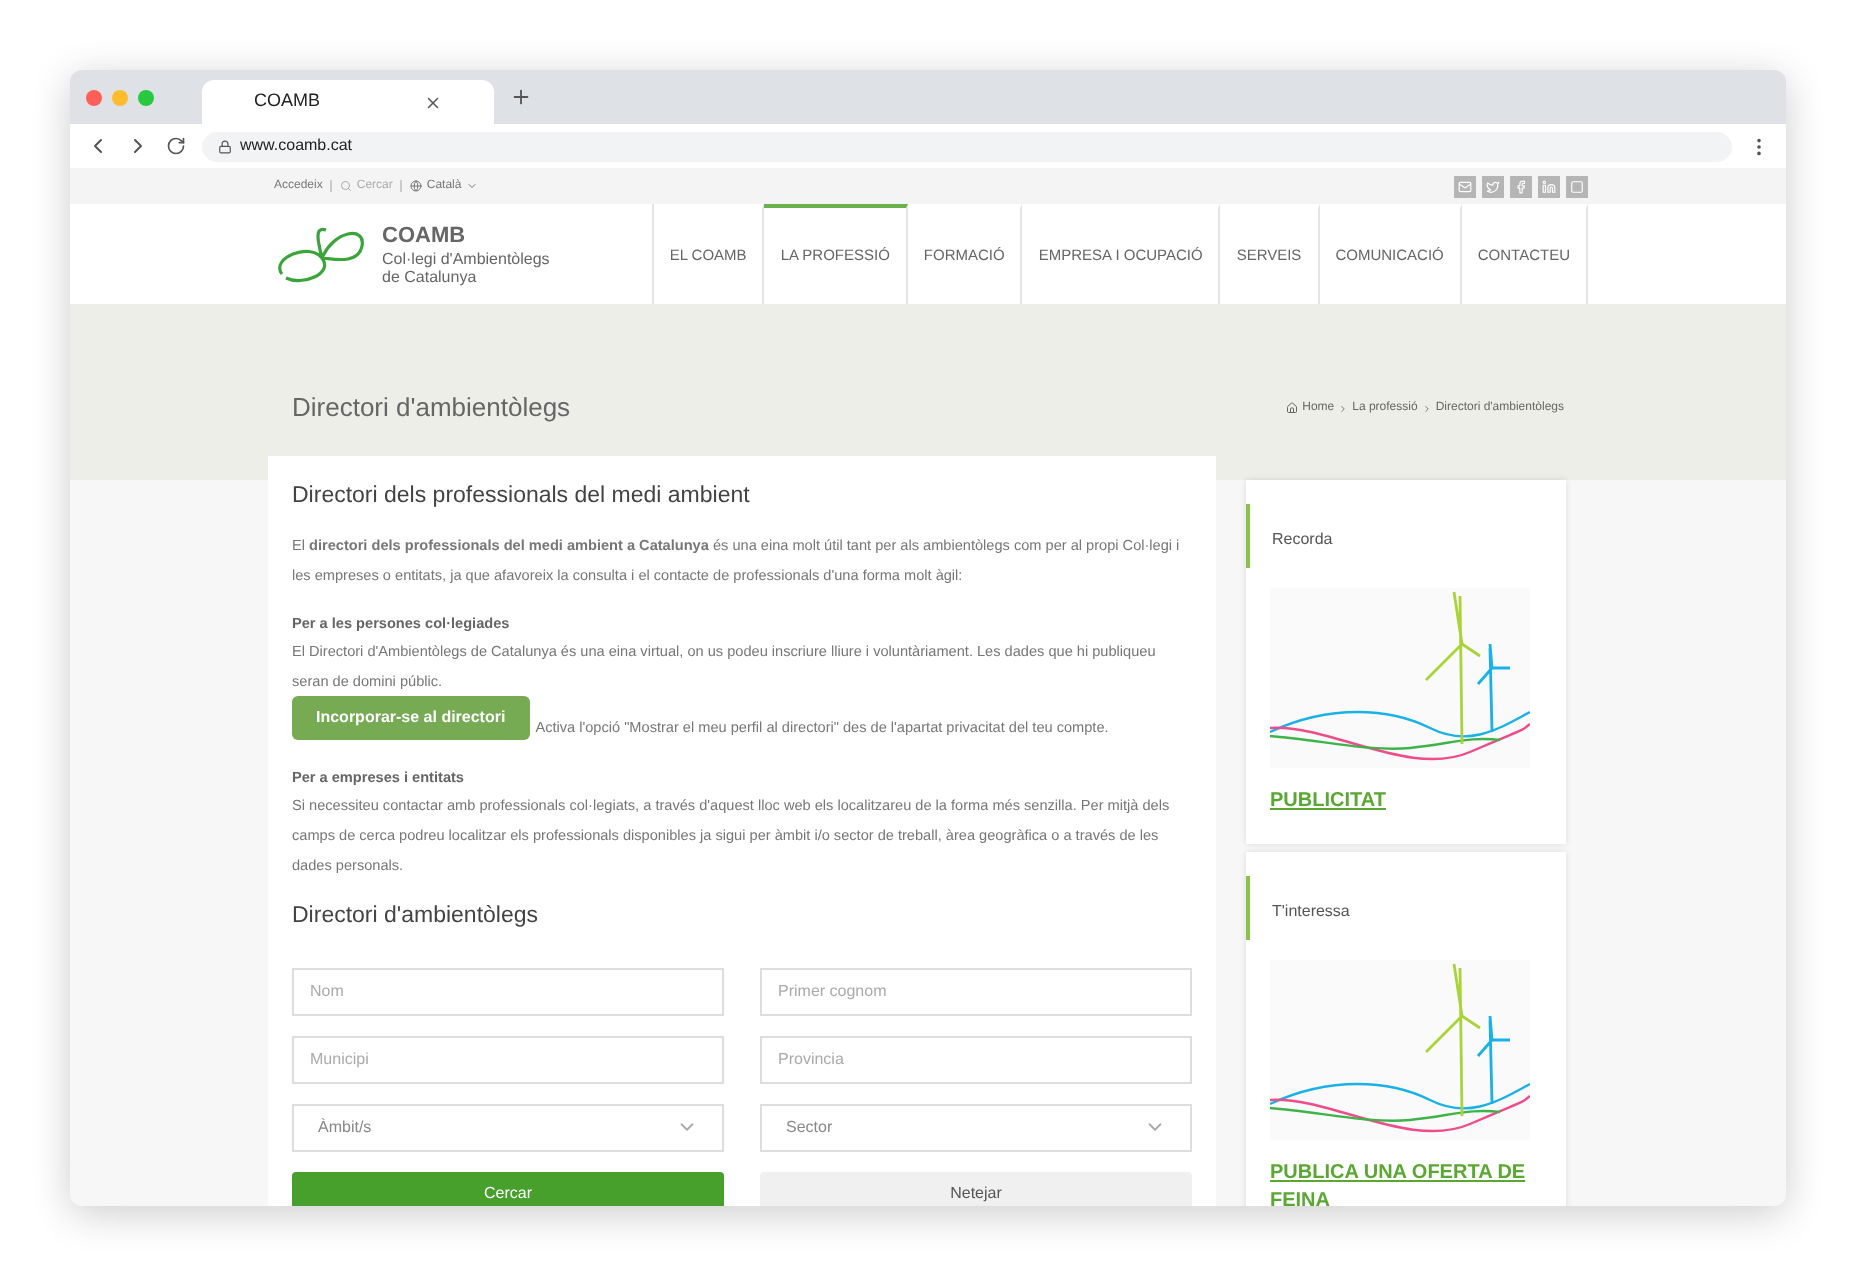 Image resolution: width=1868 pixels, height=1272 pixels. Describe the element at coordinates (346, 186) in the screenshot. I see `search-icon` at that location.